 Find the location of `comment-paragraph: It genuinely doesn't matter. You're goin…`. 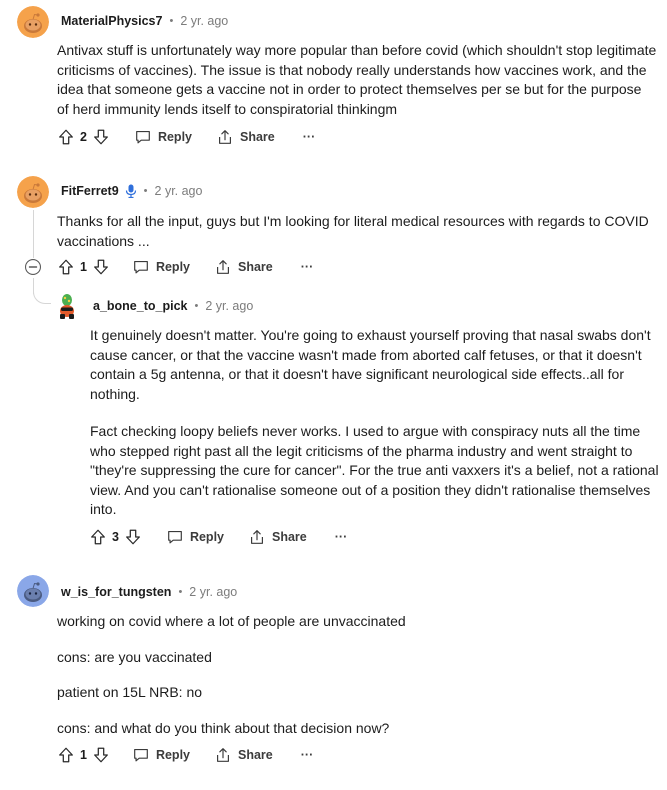

comment-paragraph: It genuinely doesn't matter. You're goin… is located at coordinates (370, 364).